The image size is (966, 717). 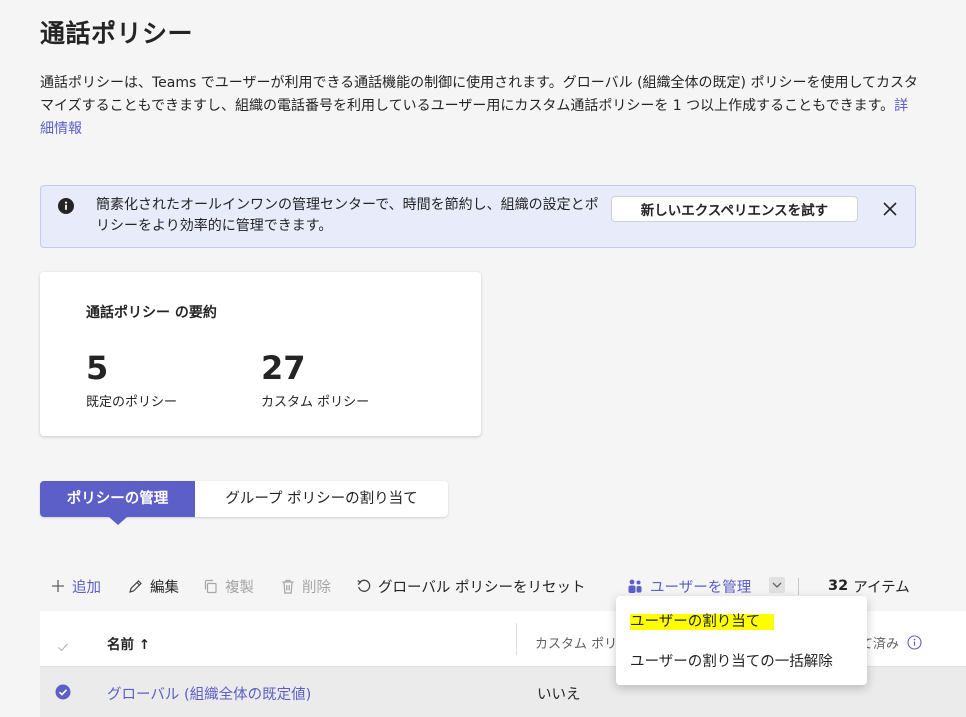 What do you see at coordinates (559, 695) in the screenshot?
I see `custom-policy-value: いいえ` at bounding box center [559, 695].